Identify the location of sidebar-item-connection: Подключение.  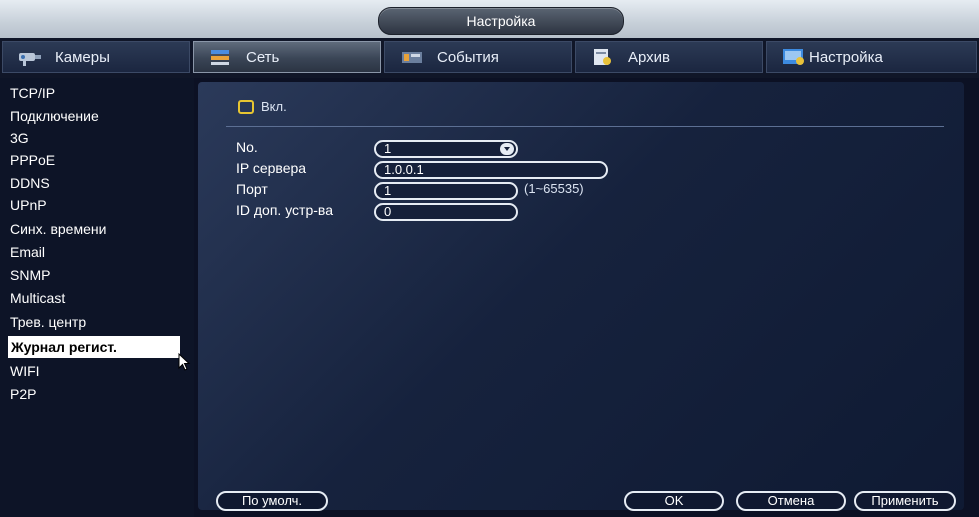
(54, 116).